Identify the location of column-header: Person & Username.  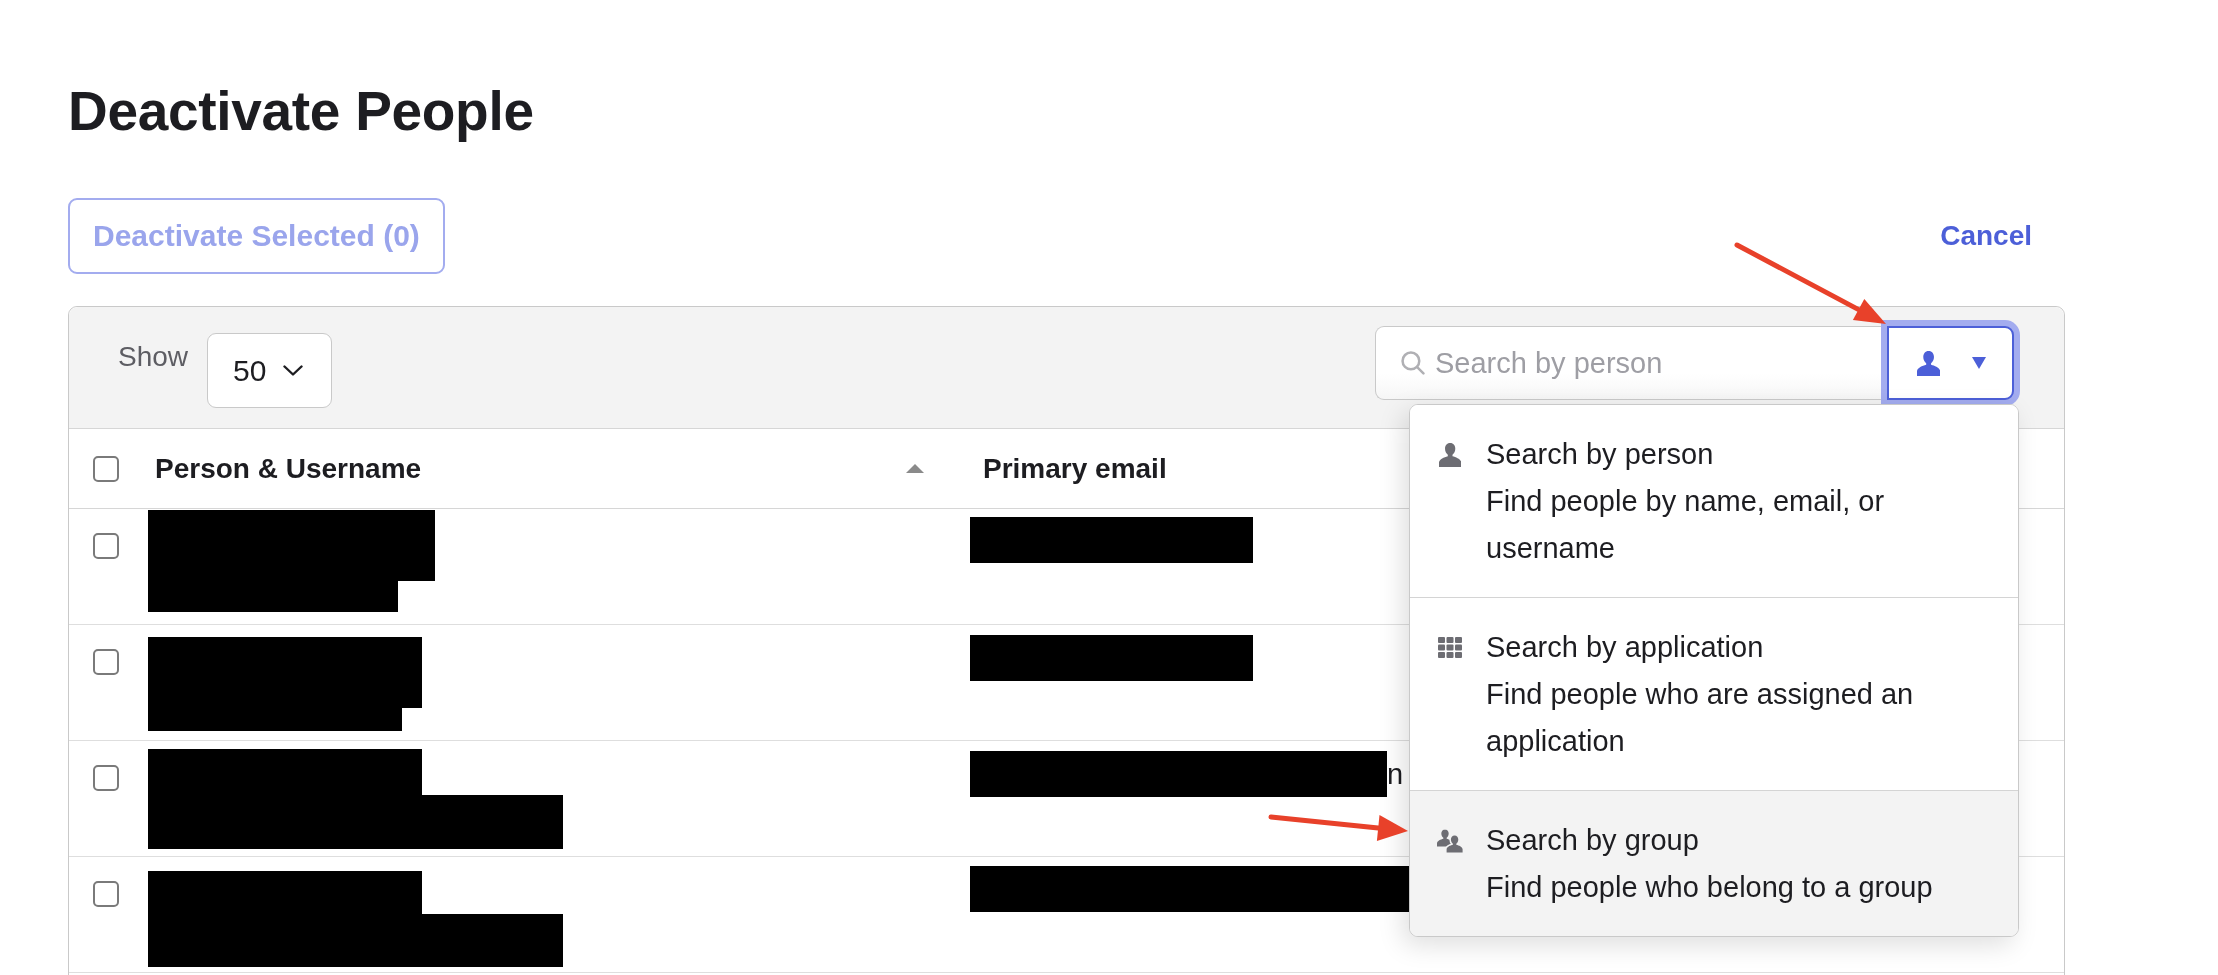
(559, 468).